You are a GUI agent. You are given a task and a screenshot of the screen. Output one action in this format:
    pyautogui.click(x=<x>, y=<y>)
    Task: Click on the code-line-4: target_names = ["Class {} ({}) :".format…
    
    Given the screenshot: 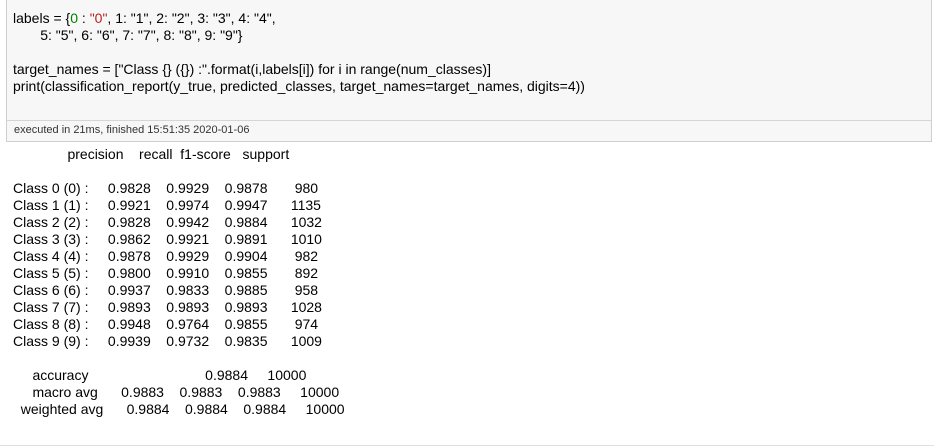 What is the action you would take?
    pyautogui.click(x=252, y=69)
    